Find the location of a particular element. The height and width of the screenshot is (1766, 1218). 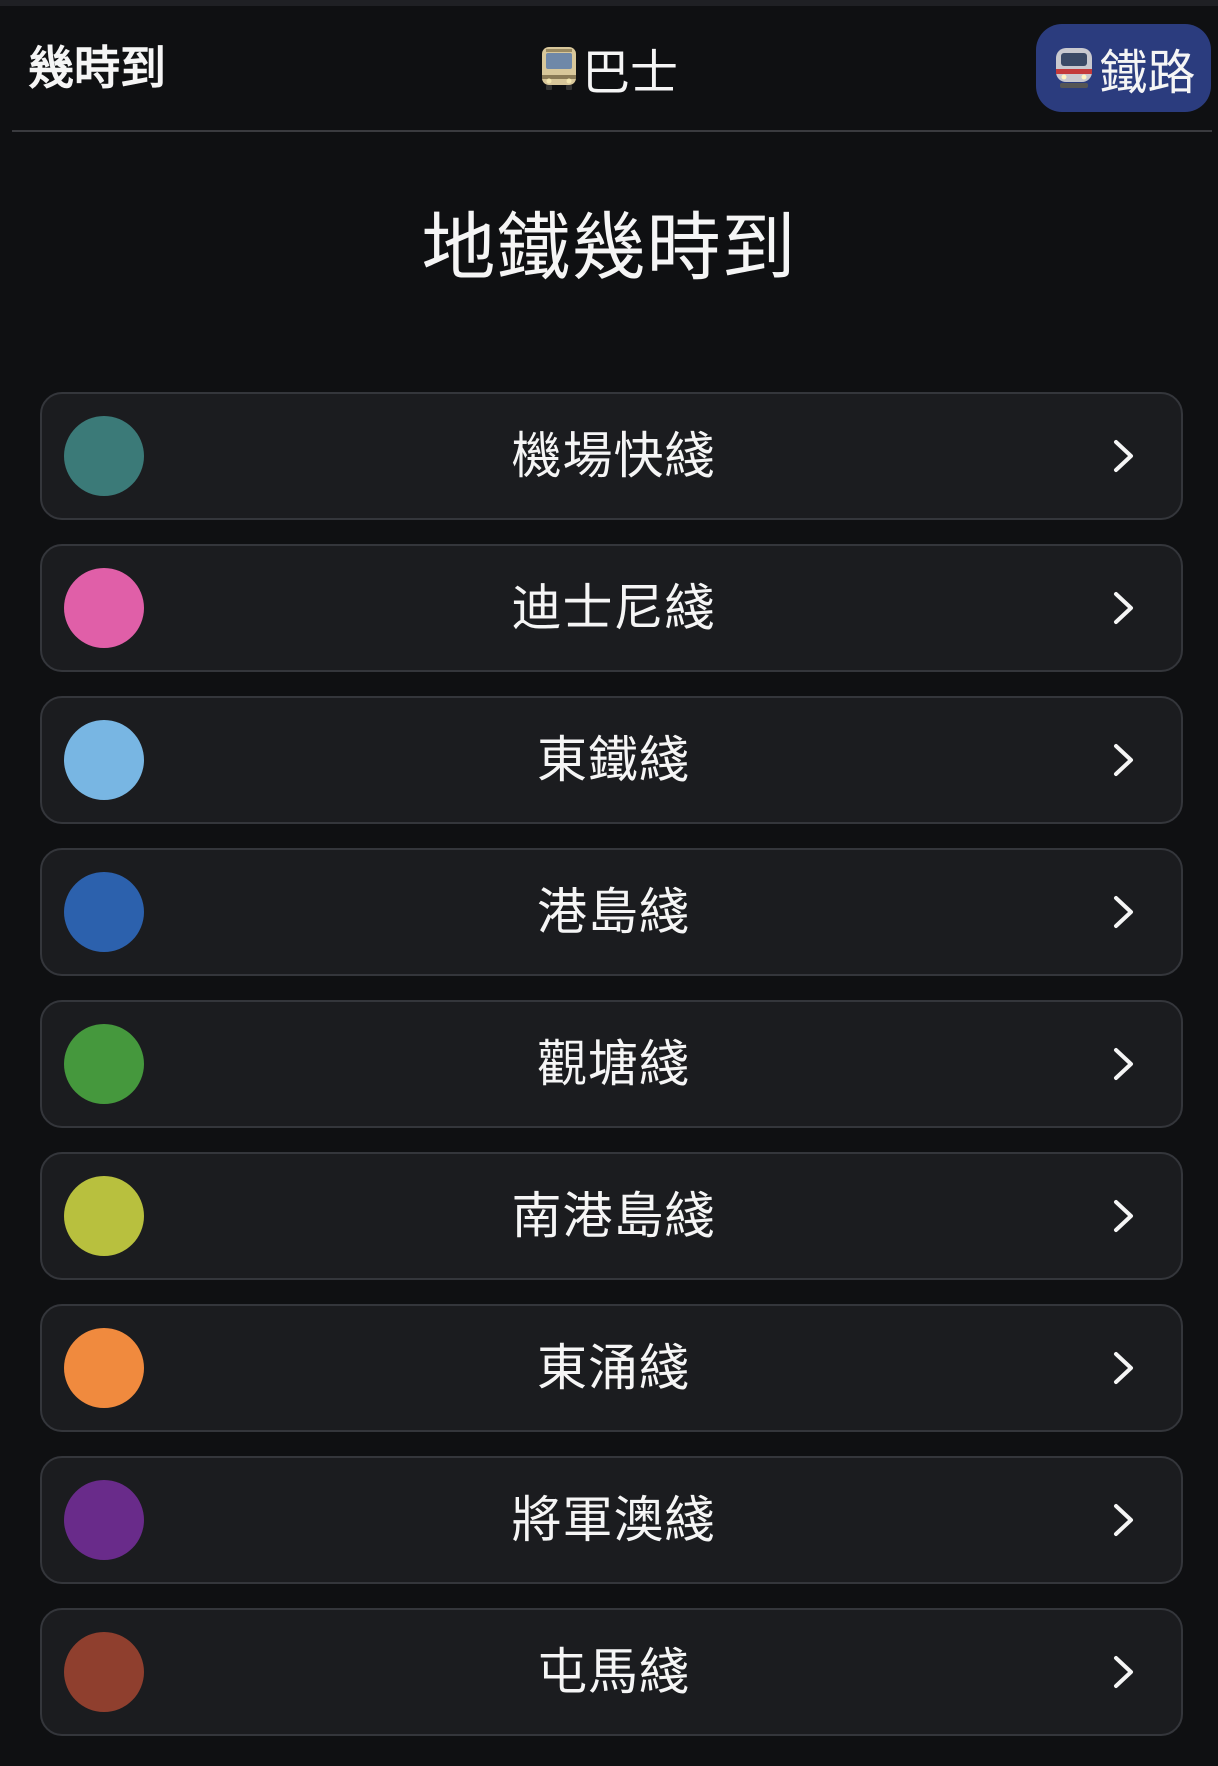

line-name: 南港島綫 is located at coordinates (613, 1216).